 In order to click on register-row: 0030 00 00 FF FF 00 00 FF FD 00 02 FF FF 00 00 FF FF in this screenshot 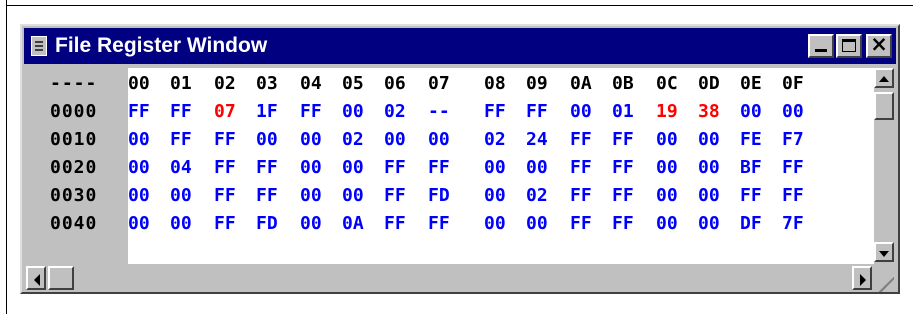, I will do `click(450, 196)`.